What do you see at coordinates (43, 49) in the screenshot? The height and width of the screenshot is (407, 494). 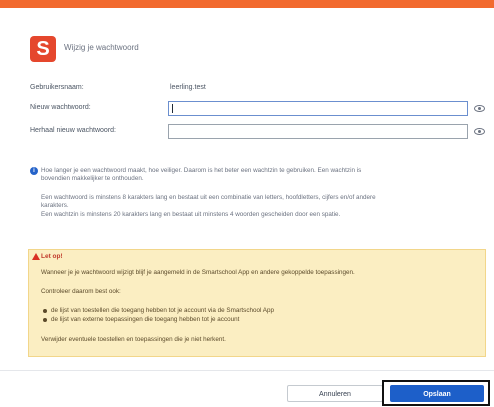 I see `smartschool-logo-icon: S` at bounding box center [43, 49].